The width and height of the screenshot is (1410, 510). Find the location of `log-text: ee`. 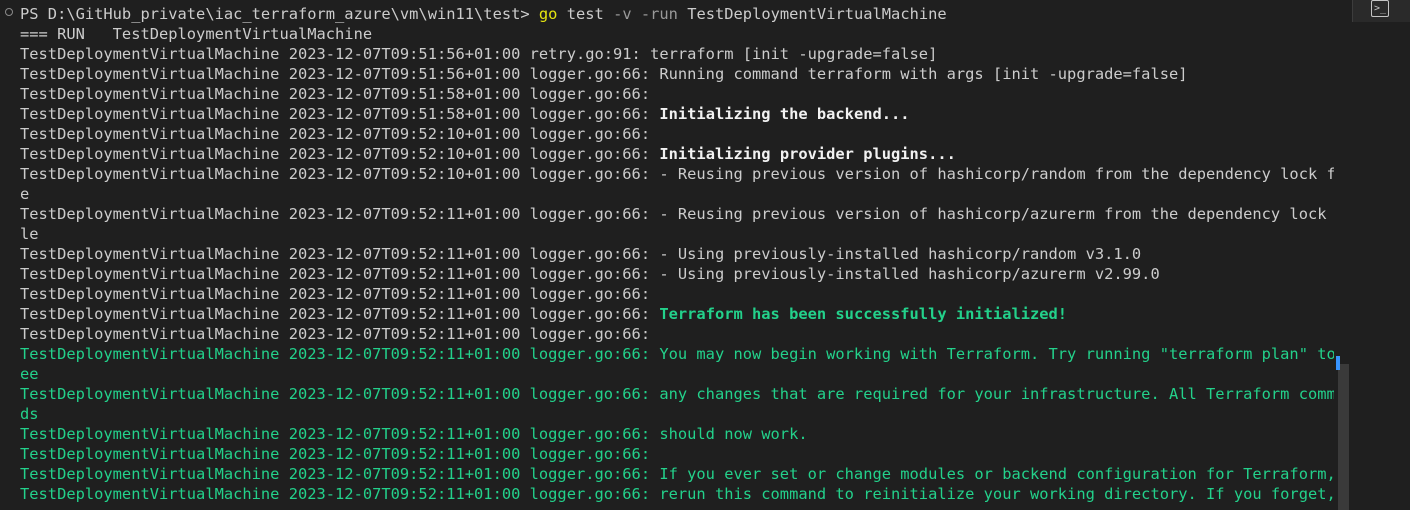

log-text: ee is located at coordinates (29, 374).